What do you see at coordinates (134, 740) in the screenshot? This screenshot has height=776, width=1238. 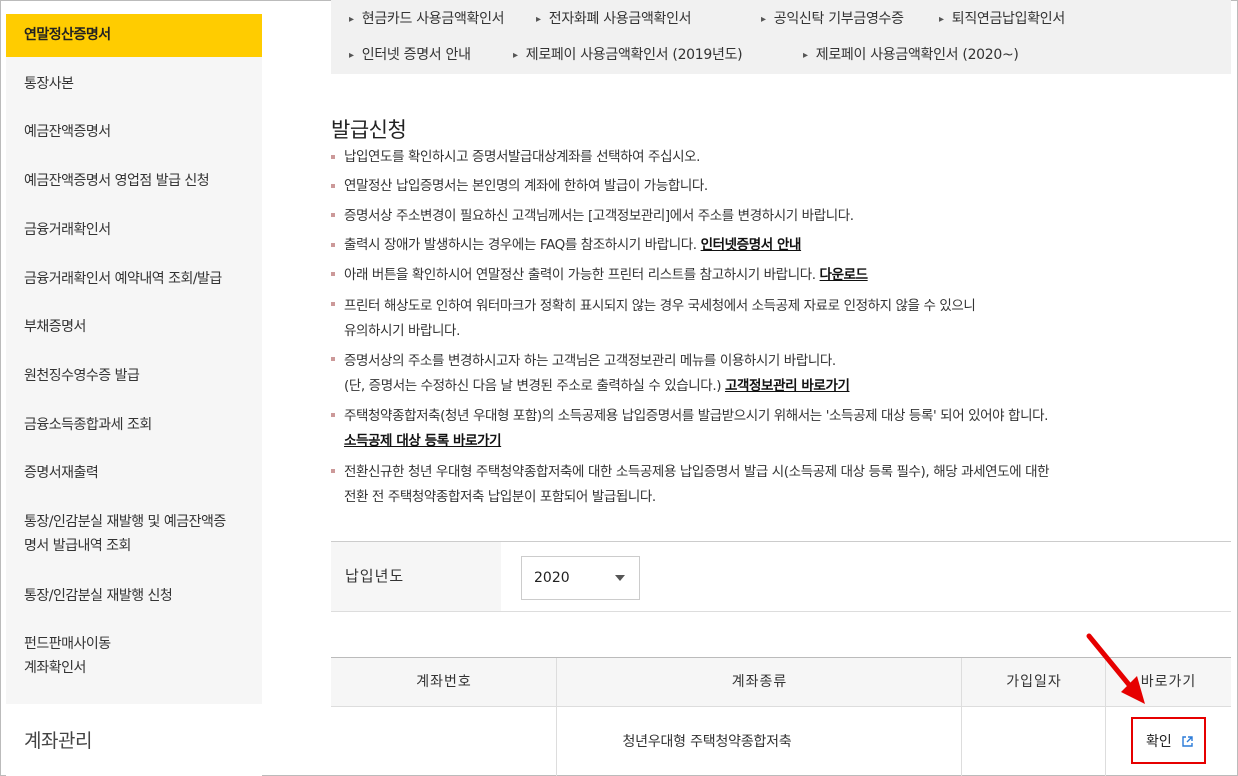 I see `sidebar-section-account-management: 계좌관리` at bounding box center [134, 740].